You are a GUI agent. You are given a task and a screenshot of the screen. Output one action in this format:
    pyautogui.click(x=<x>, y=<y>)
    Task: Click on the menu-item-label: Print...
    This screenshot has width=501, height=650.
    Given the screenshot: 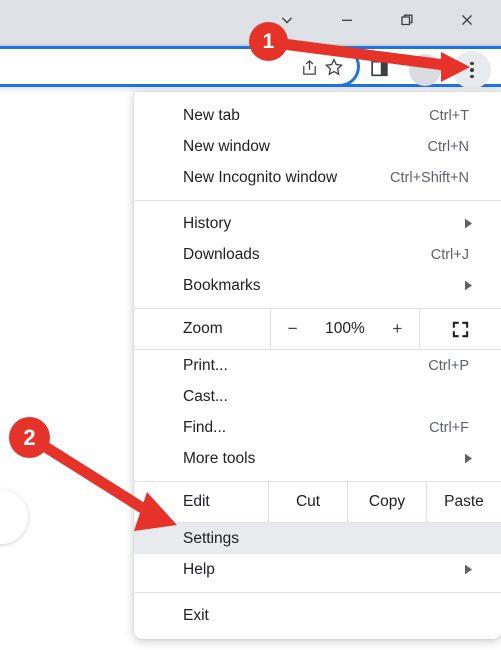 What is the action you would take?
    pyautogui.click(x=205, y=365)
    